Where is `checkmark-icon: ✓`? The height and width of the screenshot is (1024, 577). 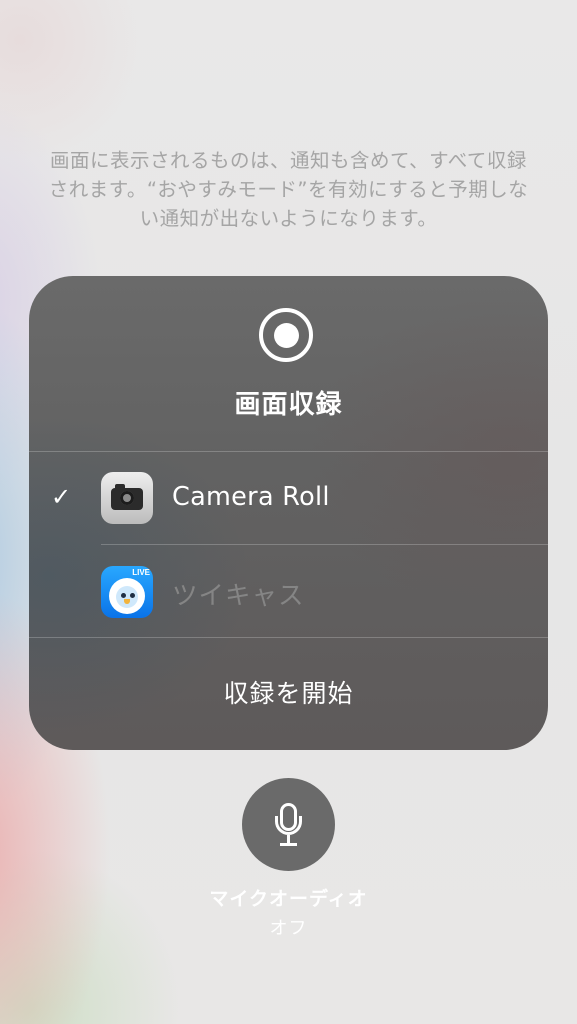
checkmark-icon: ✓ is located at coordinates (61, 497).